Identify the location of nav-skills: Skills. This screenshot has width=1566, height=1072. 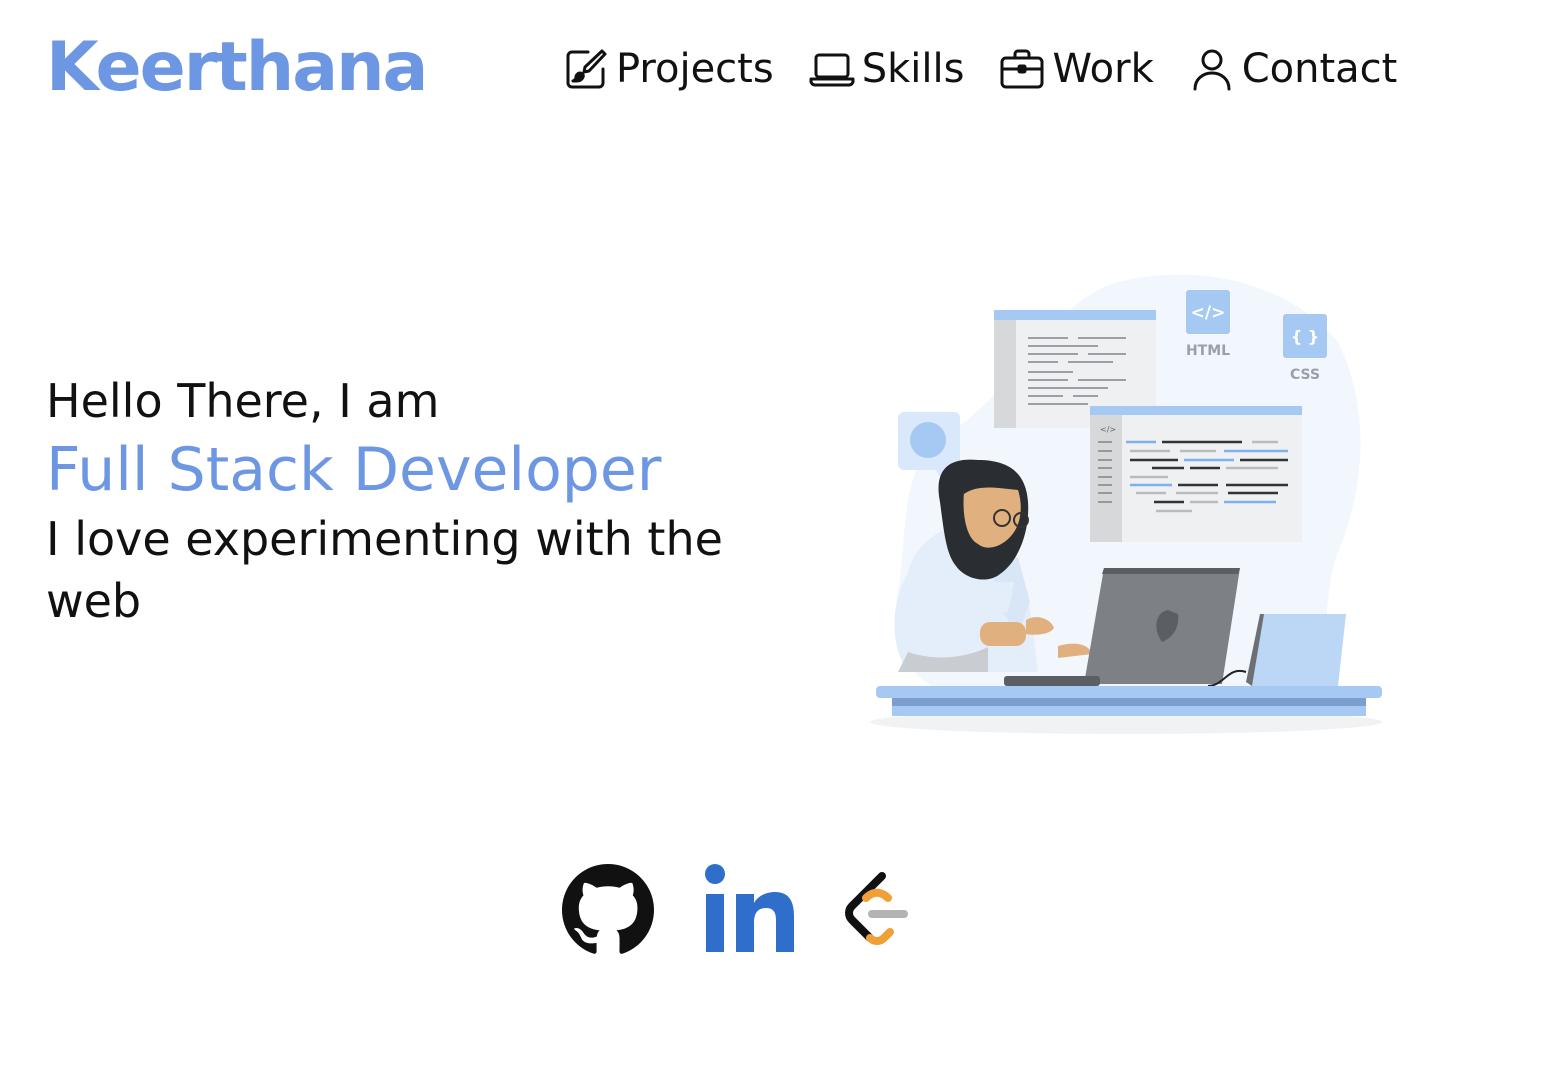
(886, 69).